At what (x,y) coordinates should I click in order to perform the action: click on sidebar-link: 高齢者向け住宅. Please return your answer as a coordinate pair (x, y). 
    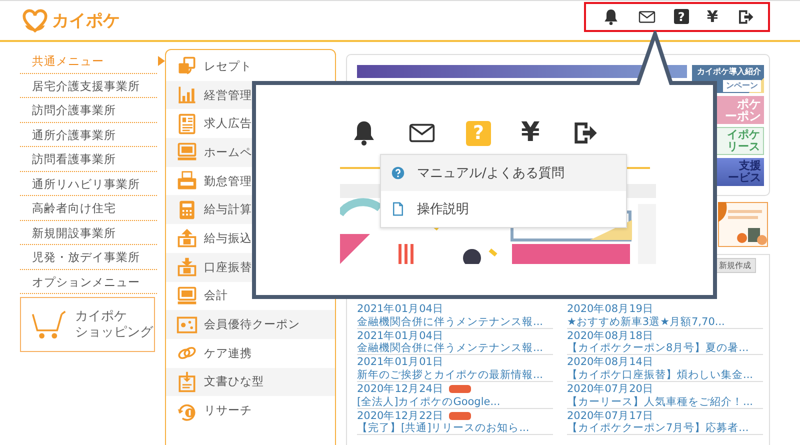
    Looking at the image, I should click on (88, 208).